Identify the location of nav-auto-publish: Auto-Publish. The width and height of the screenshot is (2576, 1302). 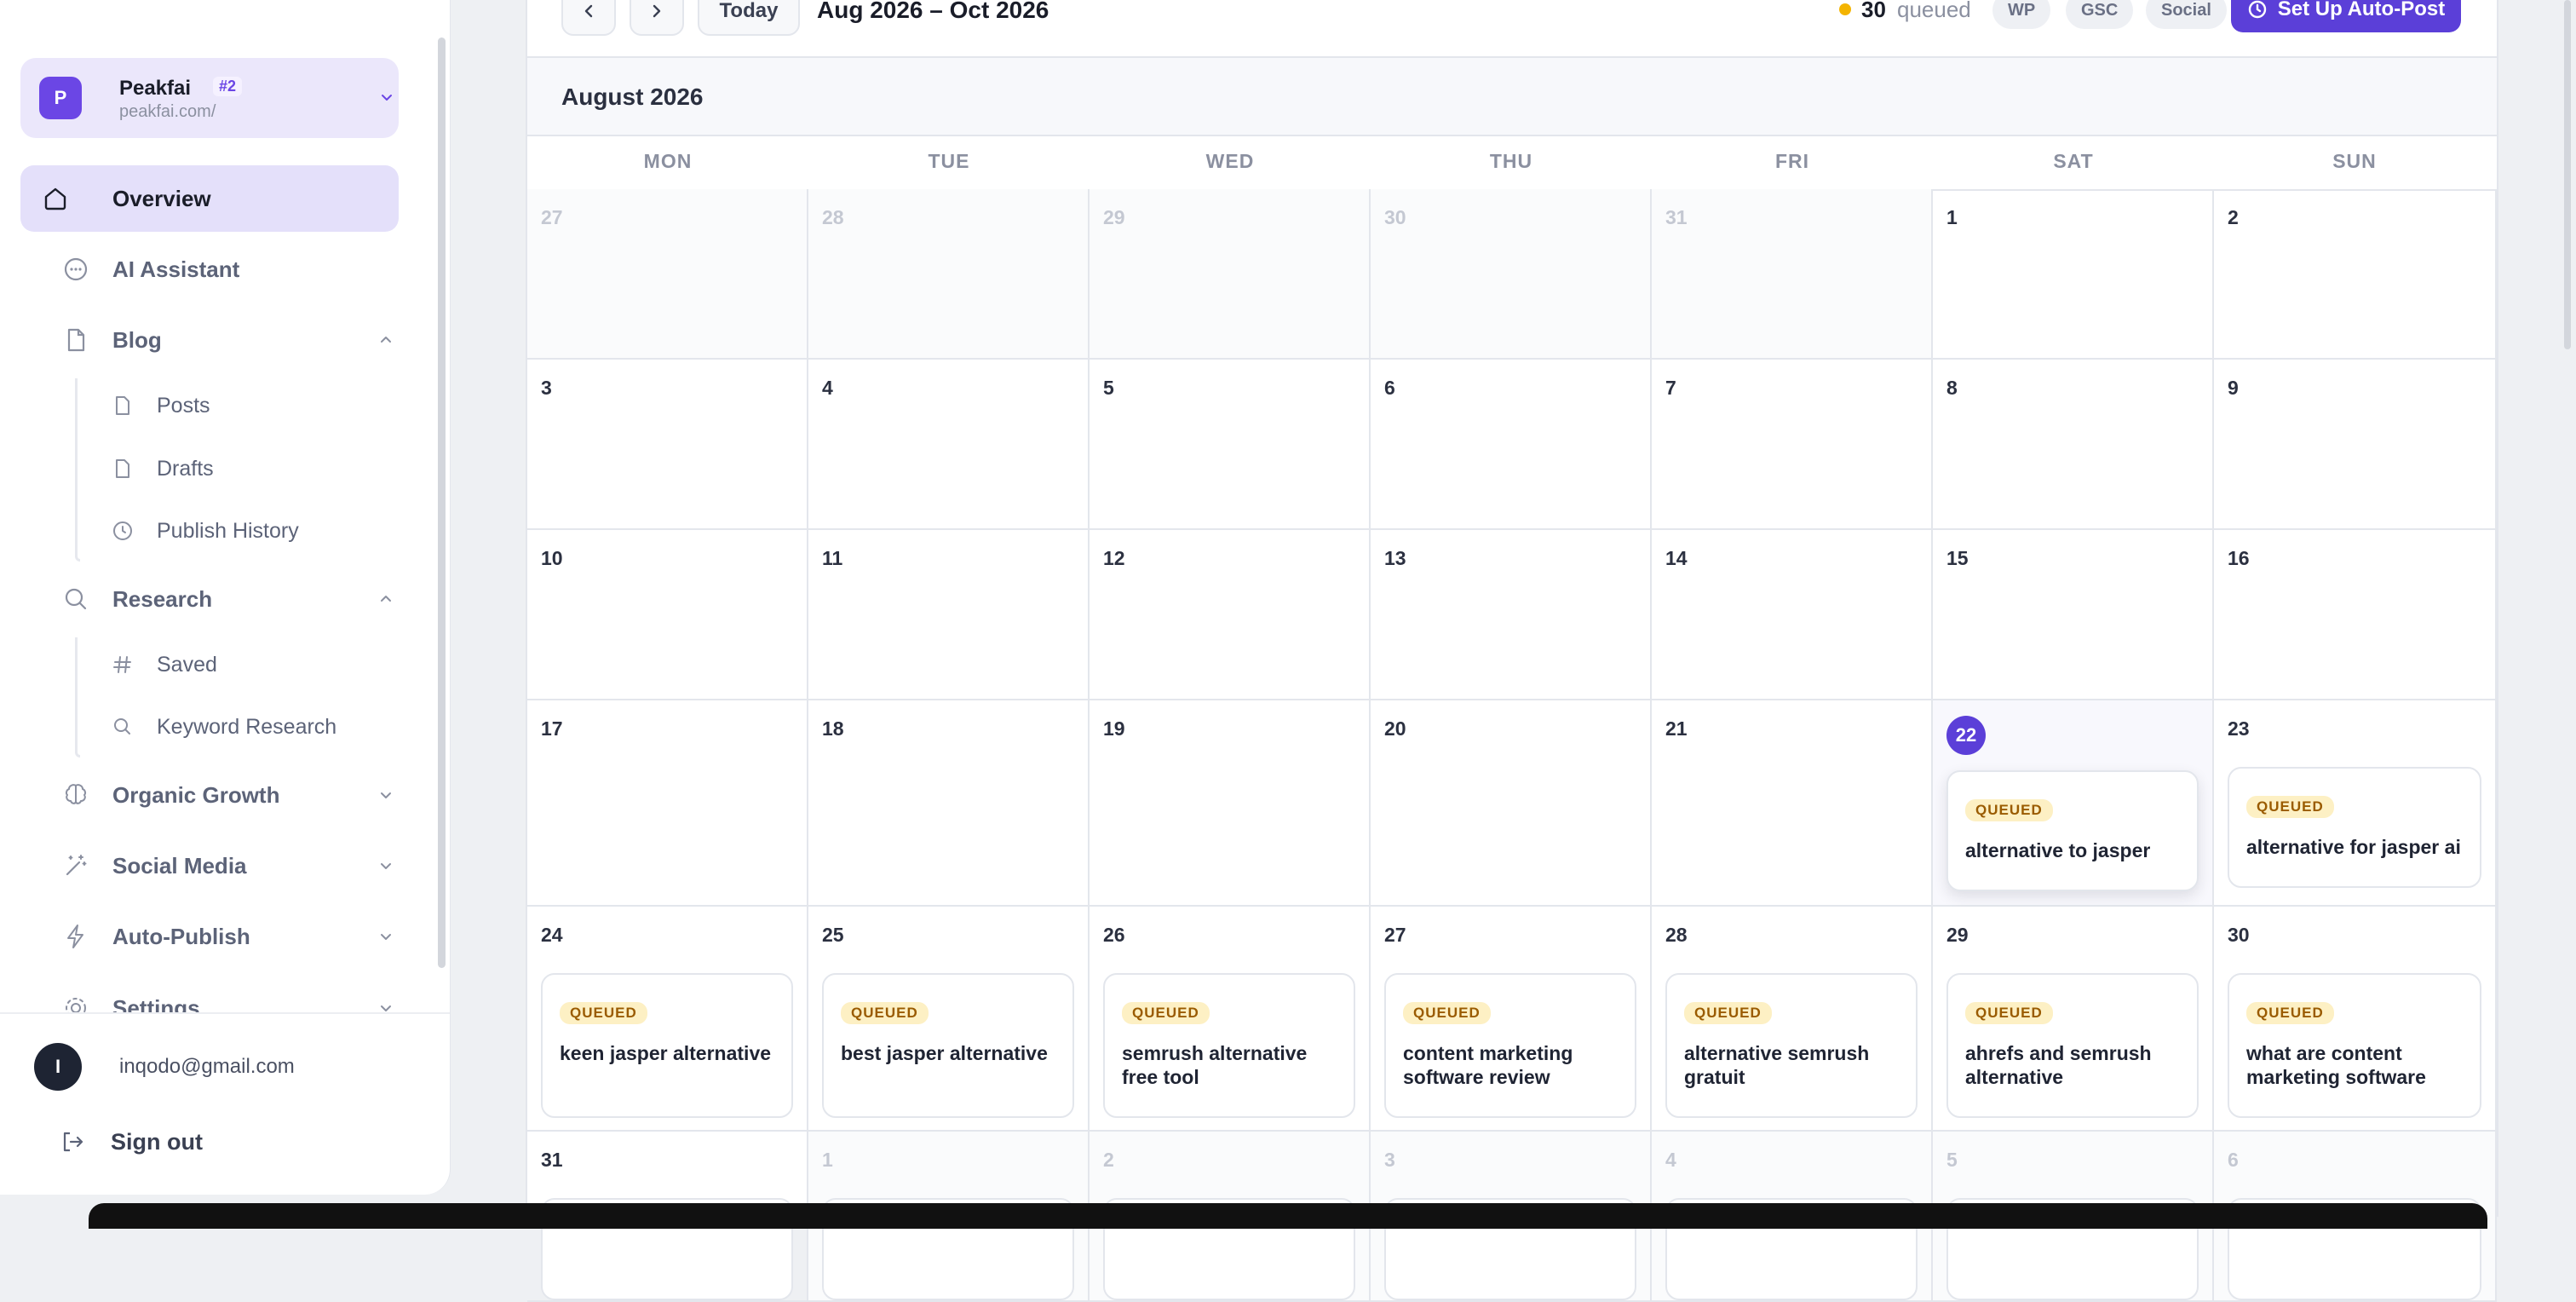
(210, 937).